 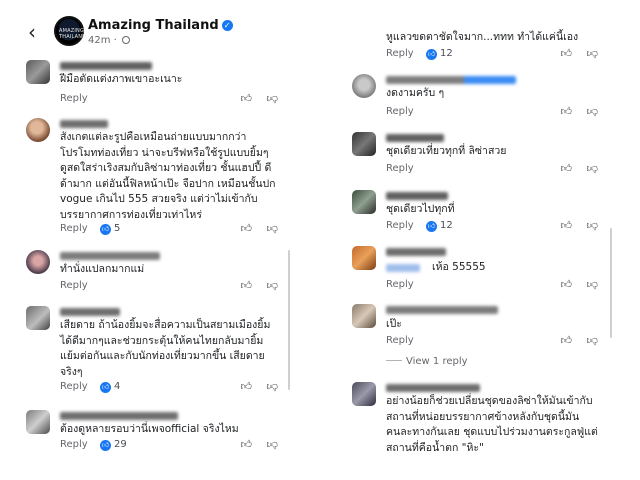 I want to click on like-count-value: 12, so click(x=446, y=225).